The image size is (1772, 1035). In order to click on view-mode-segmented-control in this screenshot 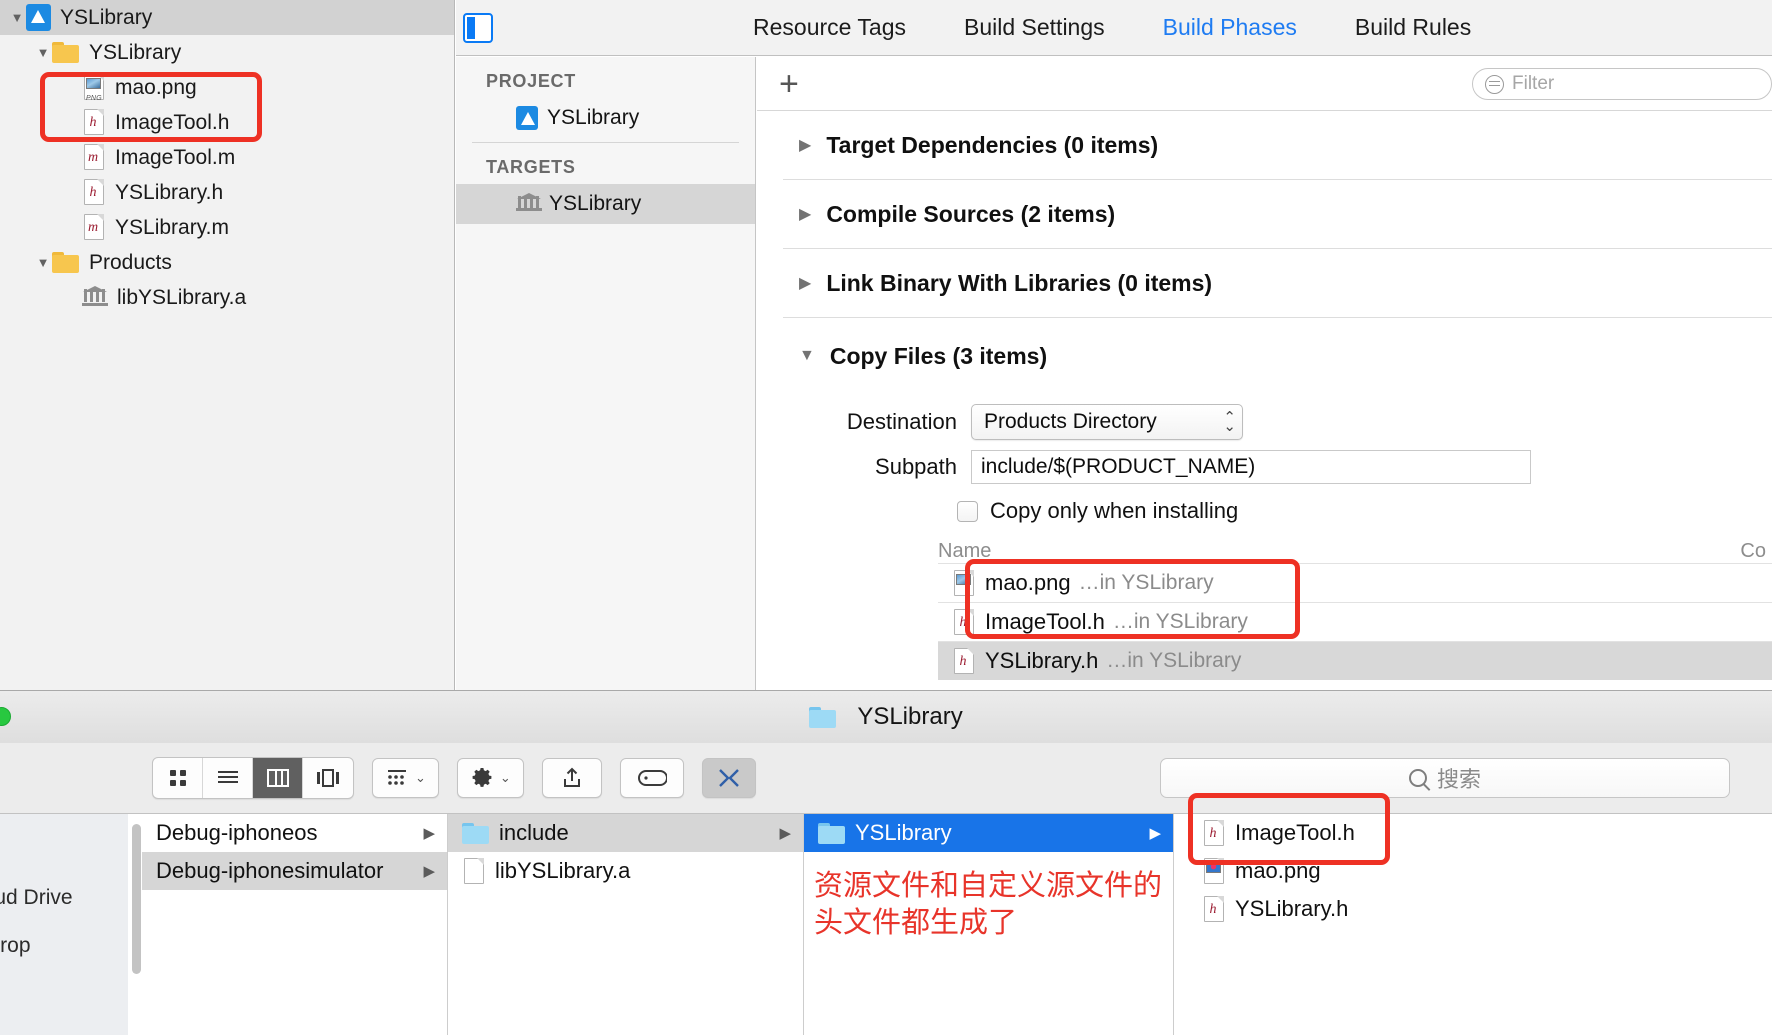, I will do `click(253, 778)`.